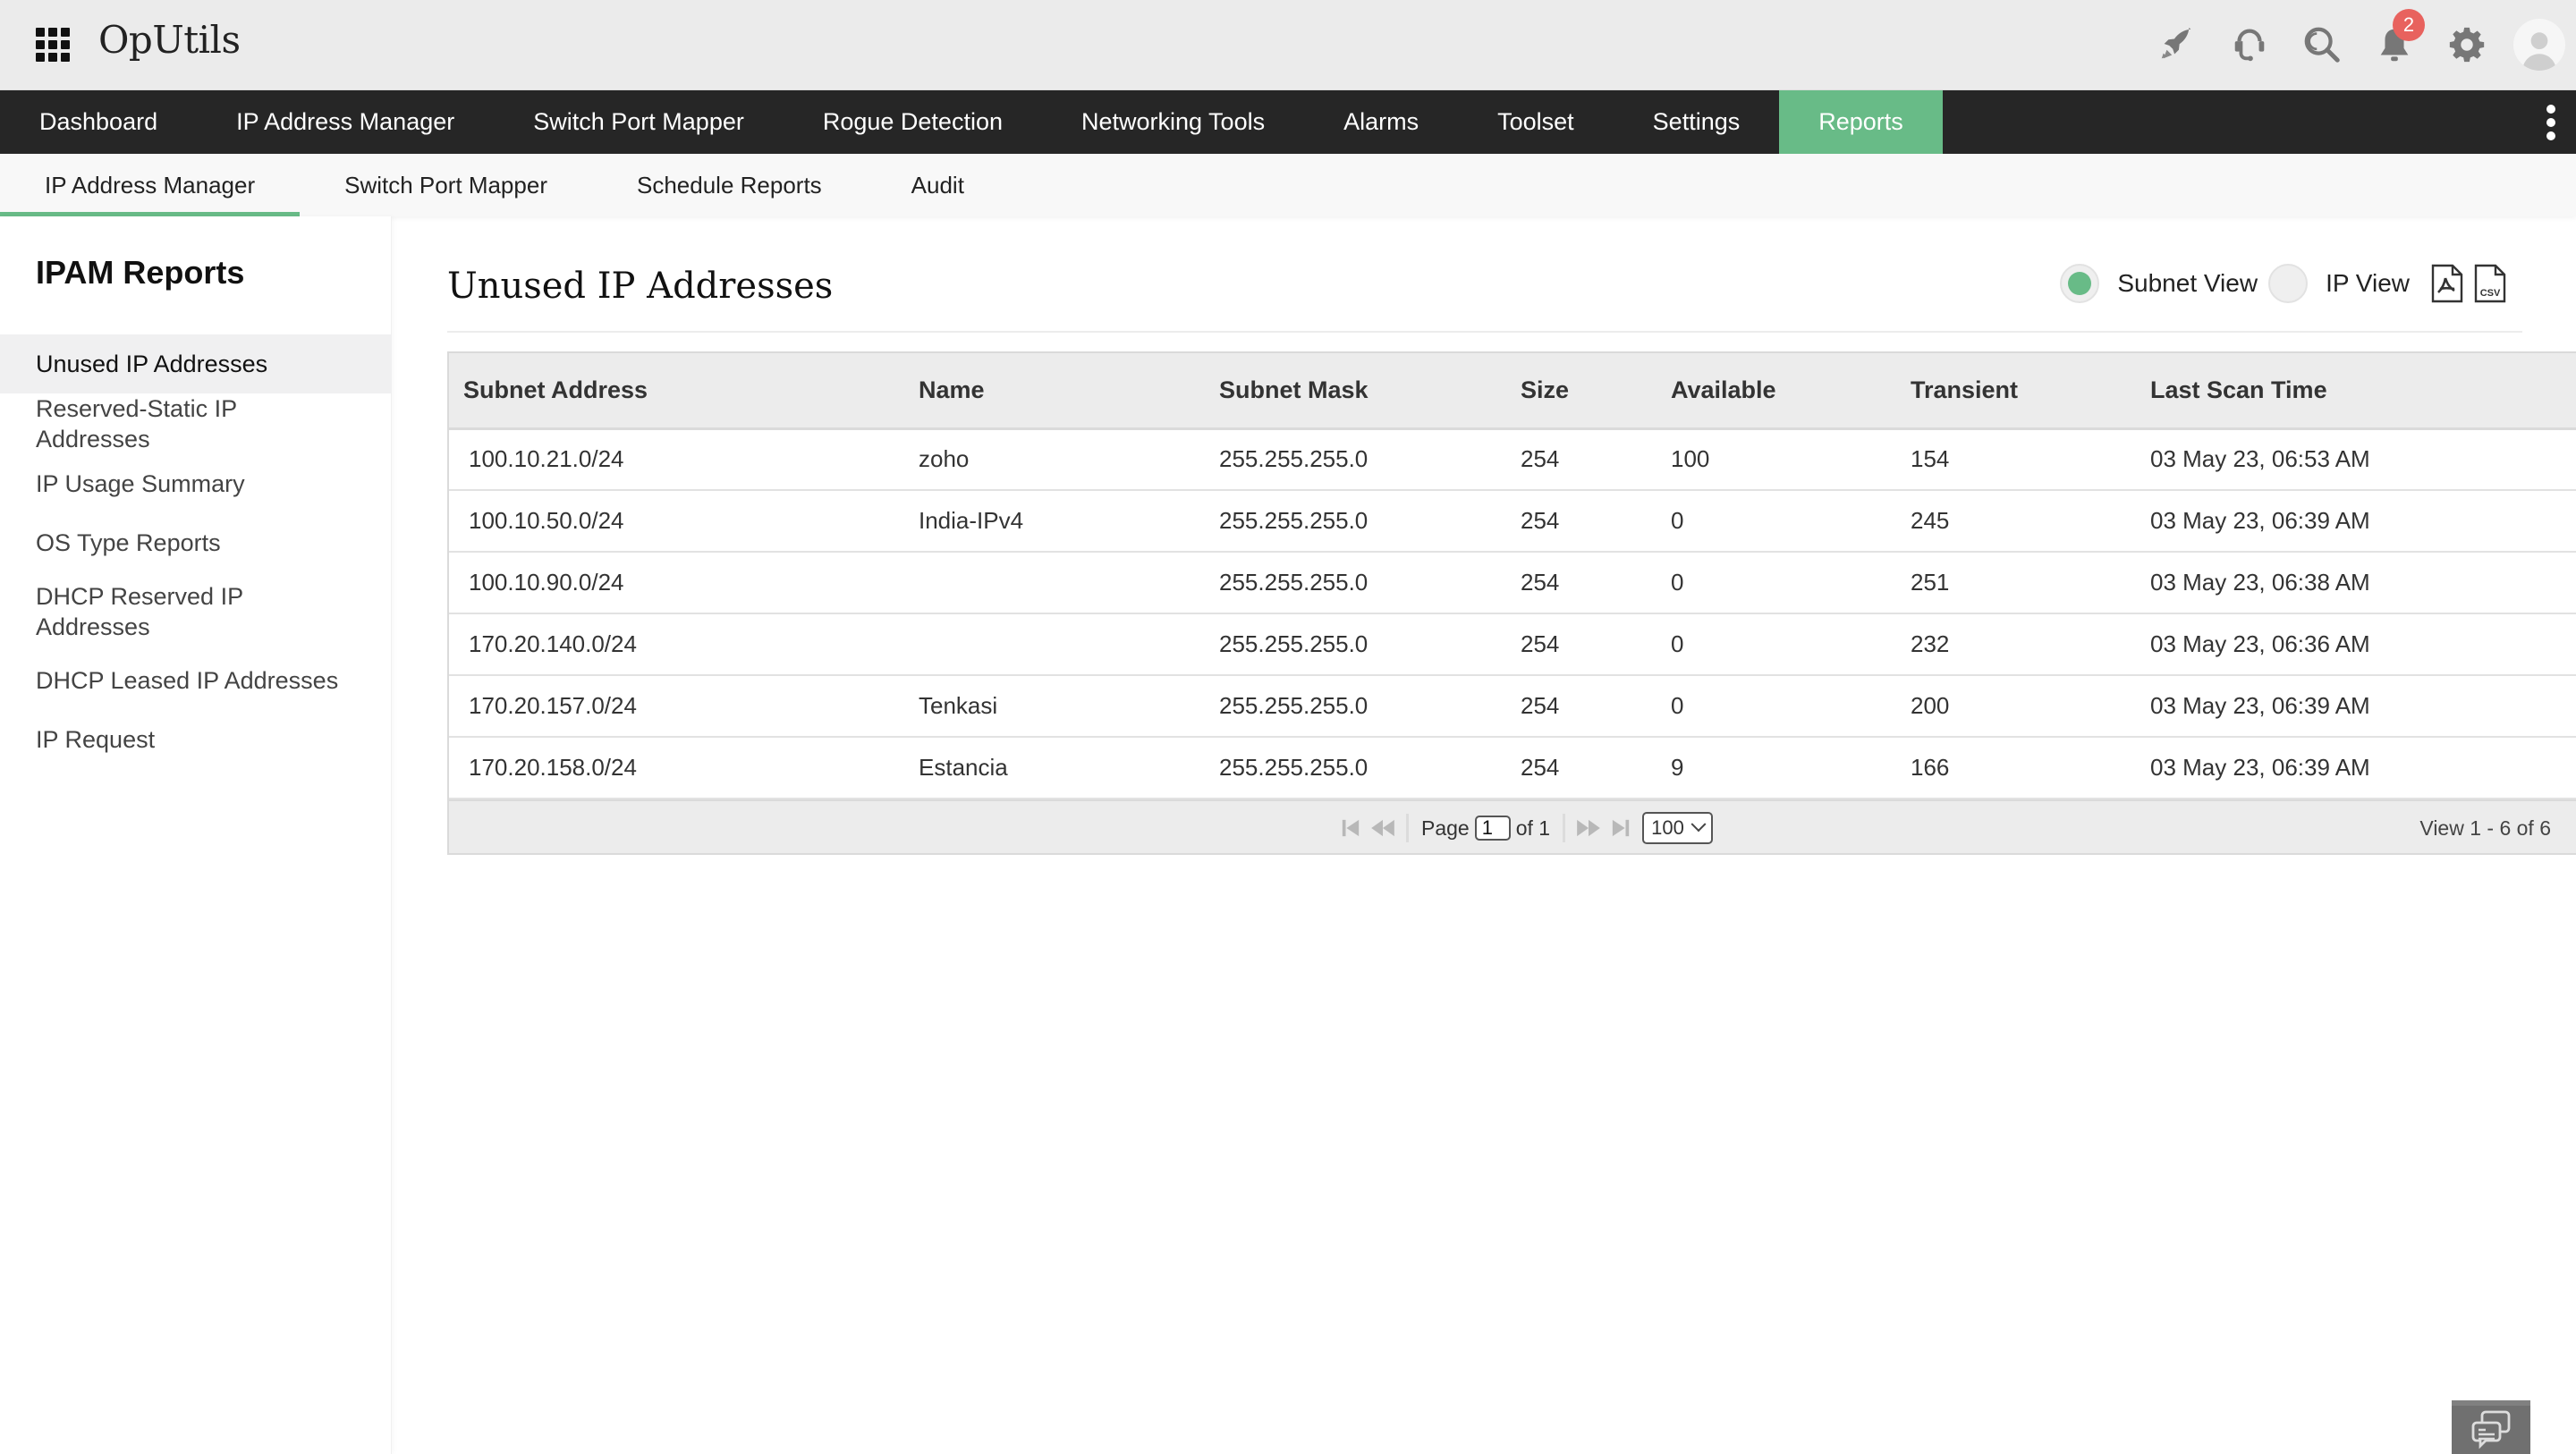 This screenshot has width=2576, height=1454. I want to click on last-page-button, so click(1620, 828).